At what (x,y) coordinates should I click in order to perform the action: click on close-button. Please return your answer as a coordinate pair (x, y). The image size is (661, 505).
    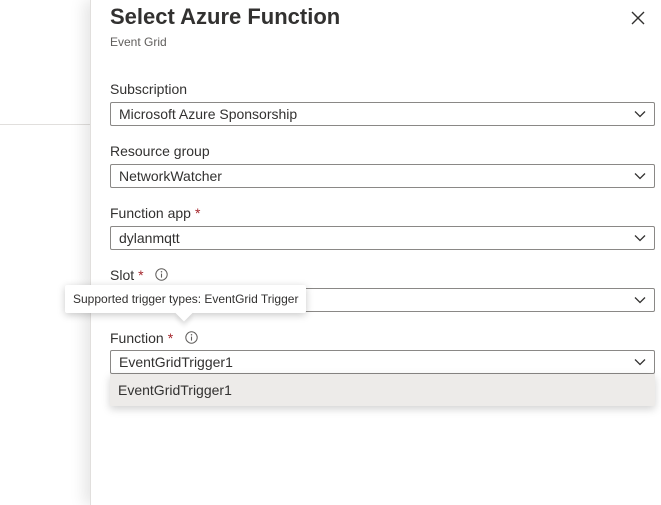
    Looking at the image, I should click on (638, 18).